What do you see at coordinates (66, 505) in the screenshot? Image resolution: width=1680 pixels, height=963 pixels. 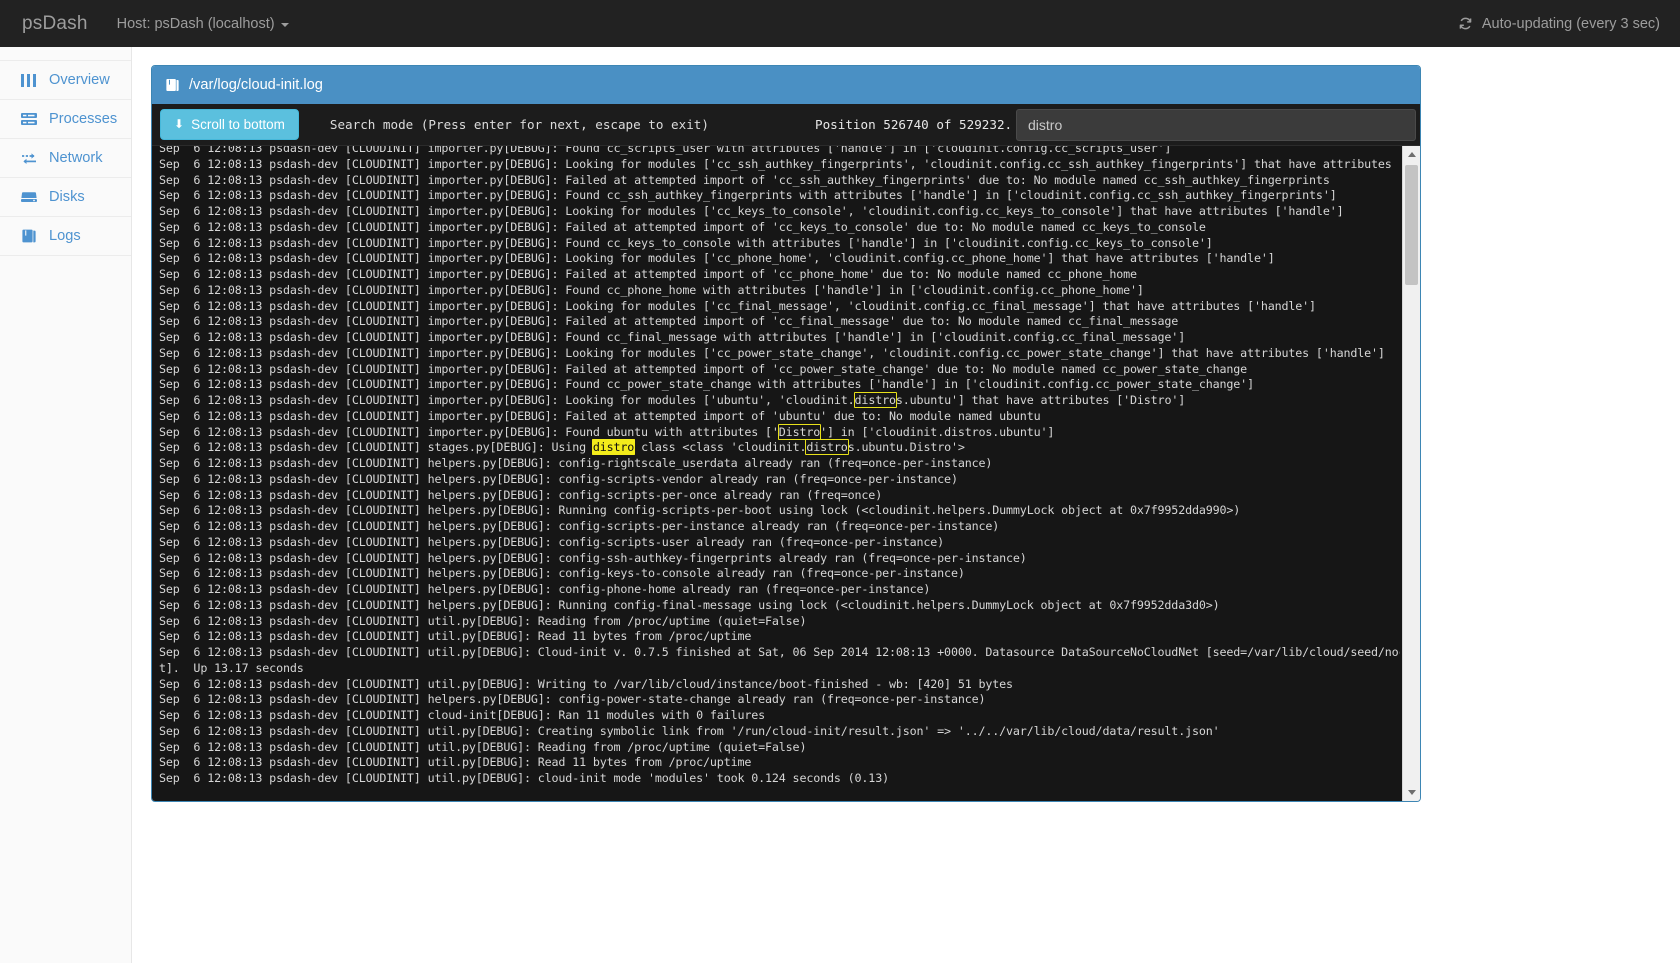 I see `sidebar: Overview Processes Network Disks Logs` at bounding box center [66, 505].